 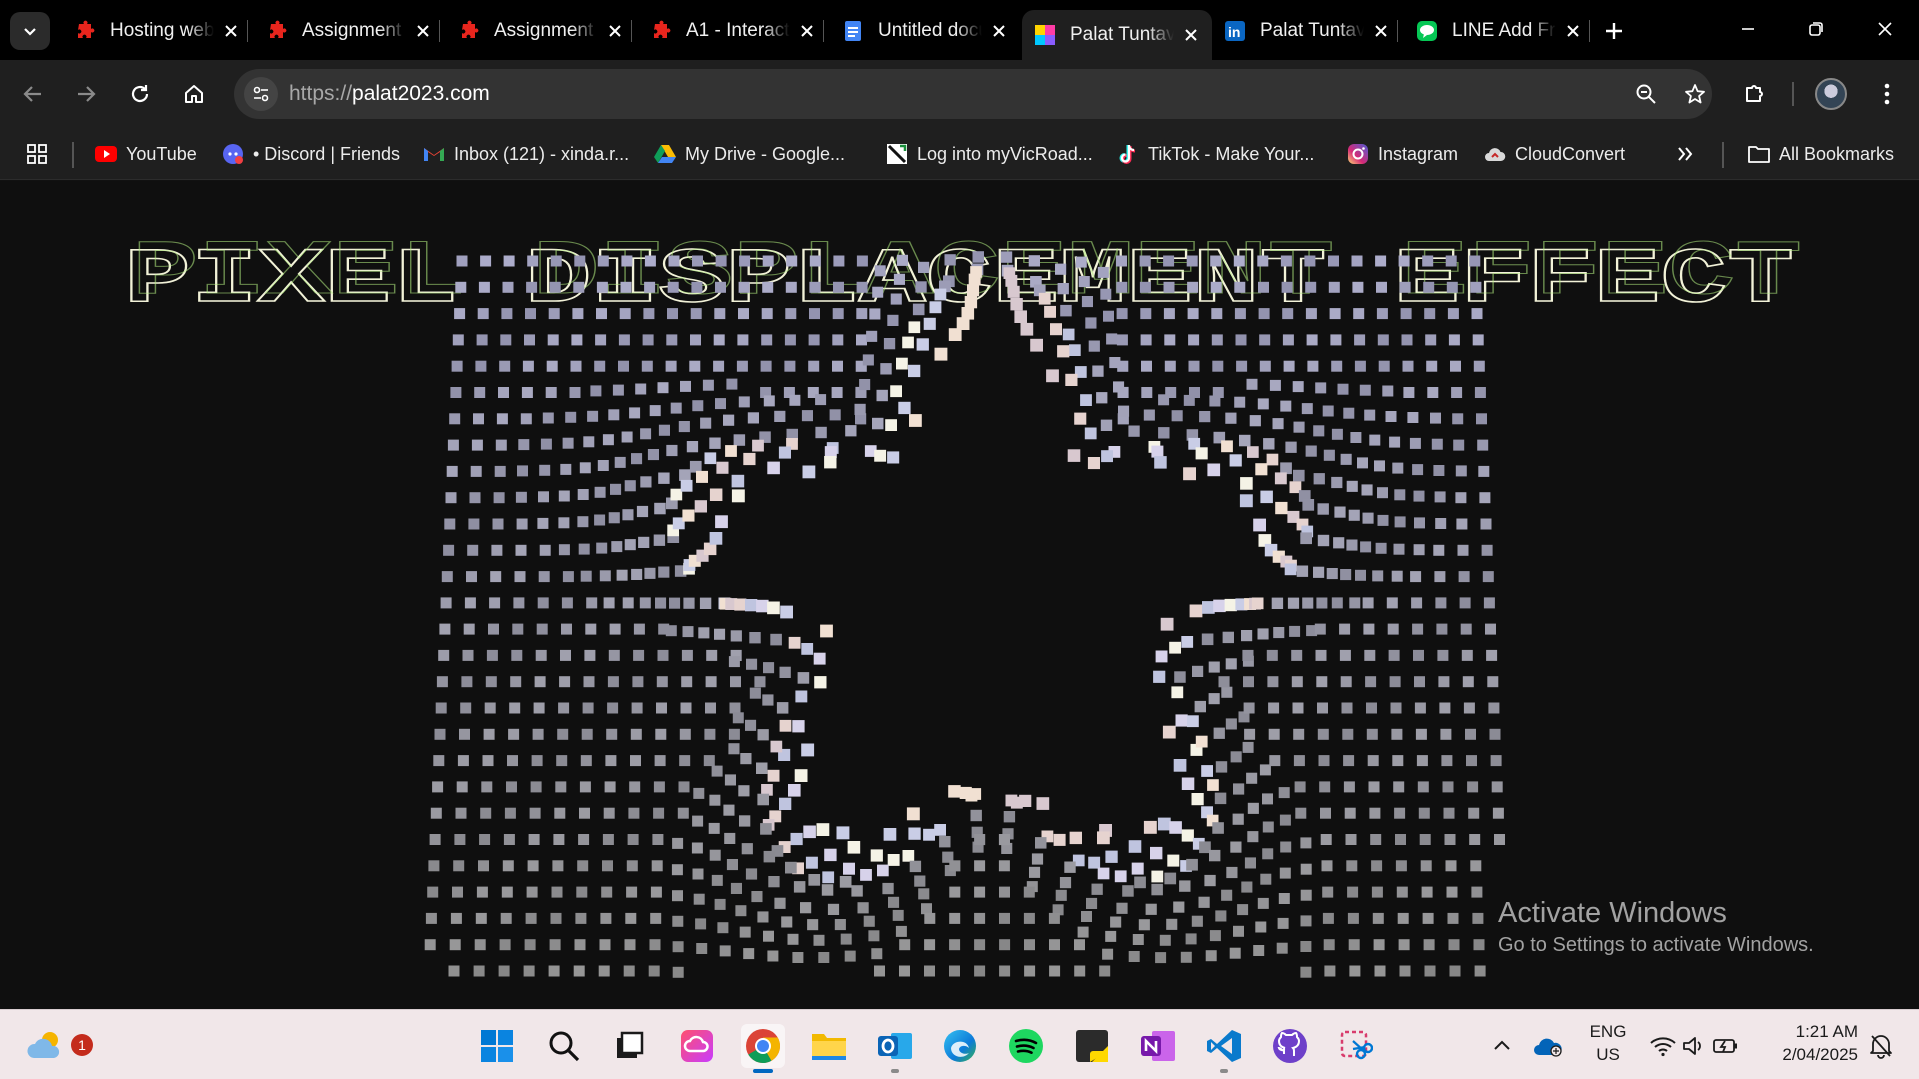 I want to click on clock-button: 1:21 AM 2/04/2025, so click(x=1812, y=1045).